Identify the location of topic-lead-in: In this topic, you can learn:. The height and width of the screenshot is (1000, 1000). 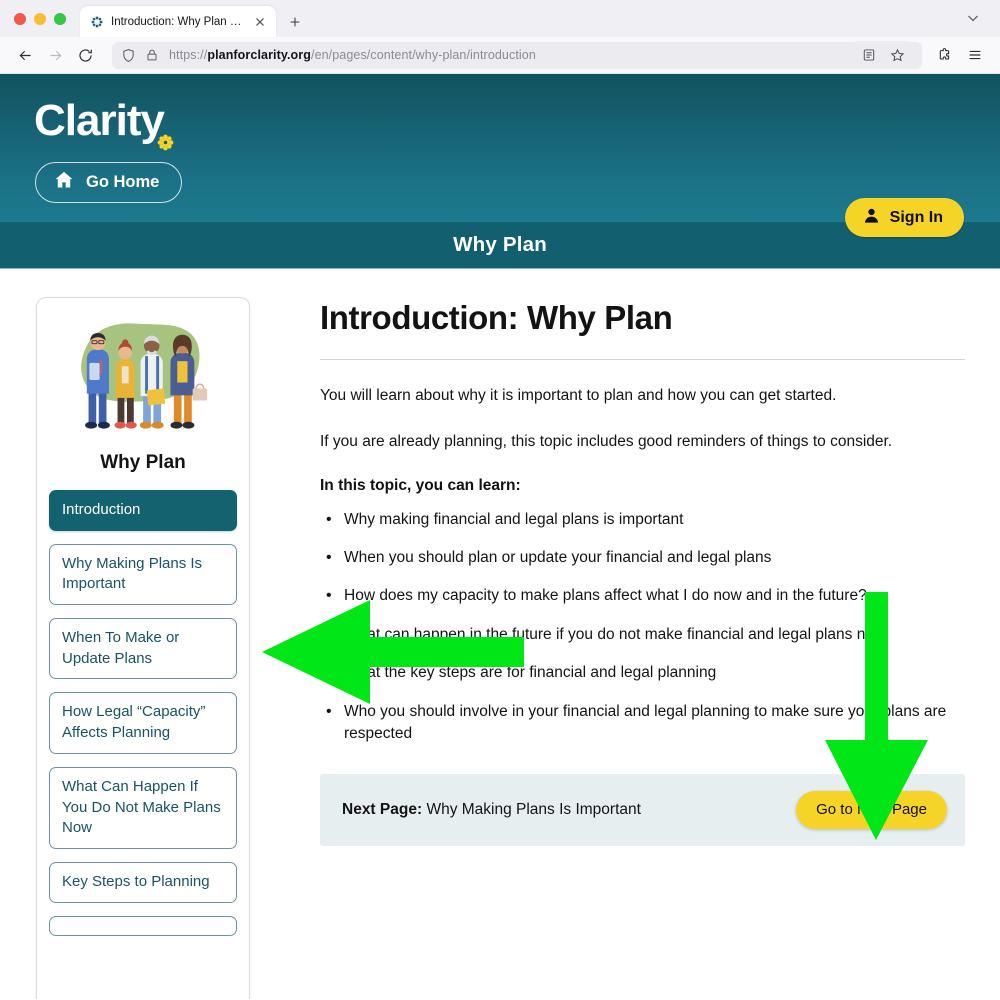
(420, 485).